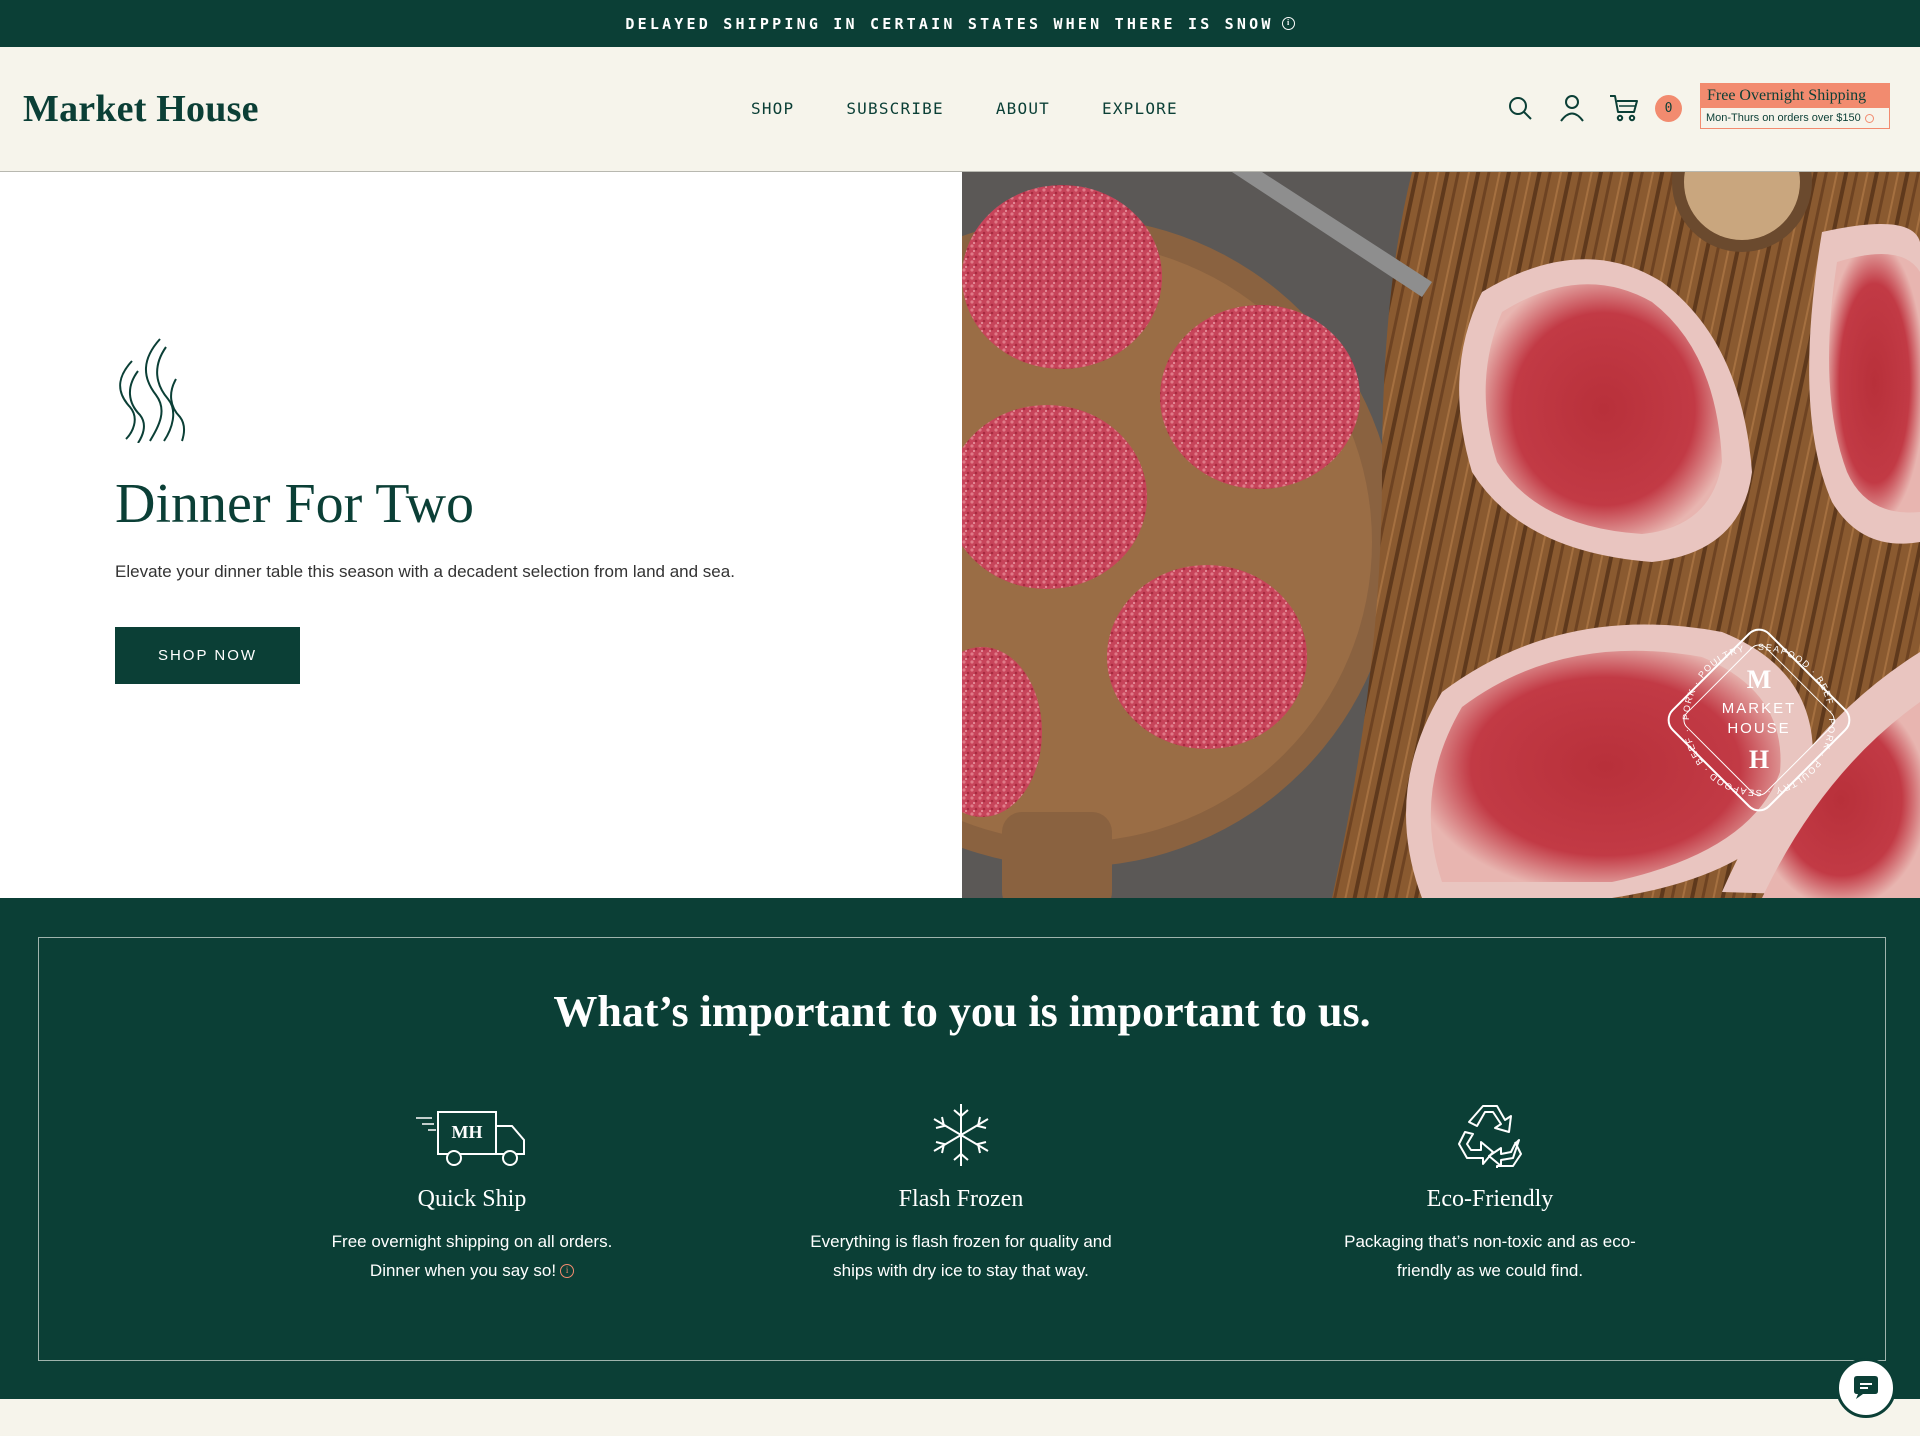  Describe the element at coordinates (152, 390) in the screenshot. I see `smoke-icon` at that location.